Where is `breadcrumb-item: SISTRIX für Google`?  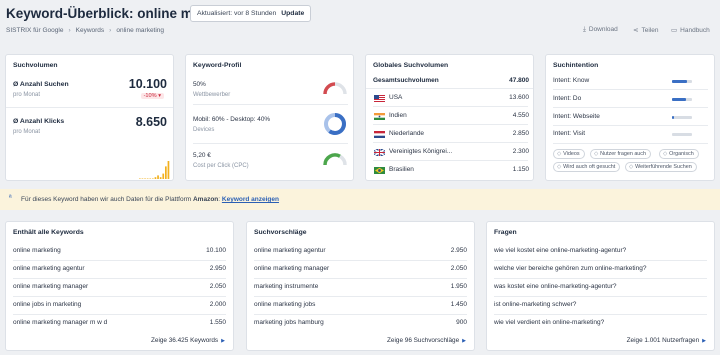 breadcrumb-item: SISTRIX für Google is located at coordinates (34, 30).